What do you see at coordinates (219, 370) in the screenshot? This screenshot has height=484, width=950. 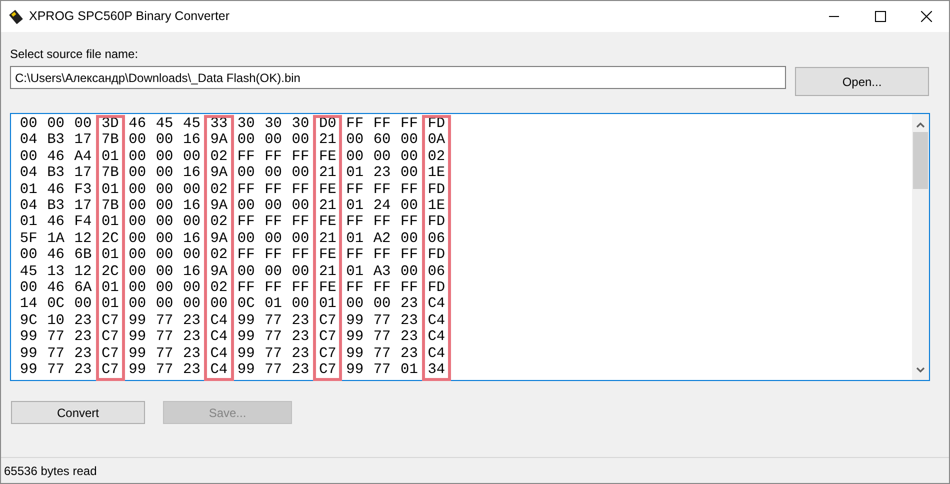 I see `hex-byte: C4` at bounding box center [219, 370].